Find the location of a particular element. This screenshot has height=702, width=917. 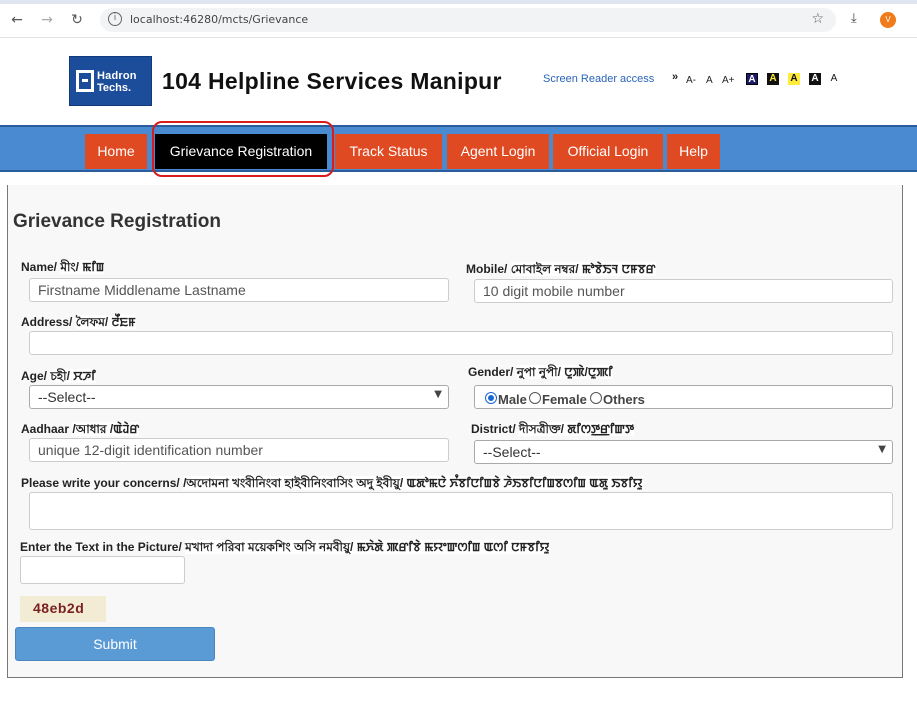

address-label-alt: লৈফম/ ꯂꯩꯐꯝ is located at coordinates (105, 322).